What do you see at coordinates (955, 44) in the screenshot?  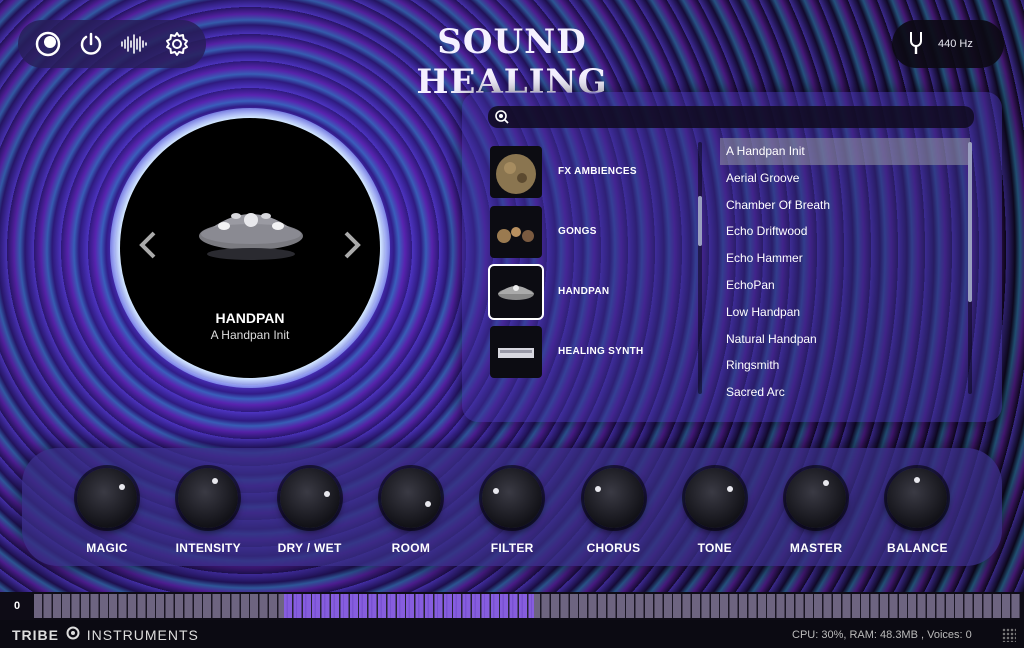 I see `tuning-value: 440 Hz` at bounding box center [955, 44].